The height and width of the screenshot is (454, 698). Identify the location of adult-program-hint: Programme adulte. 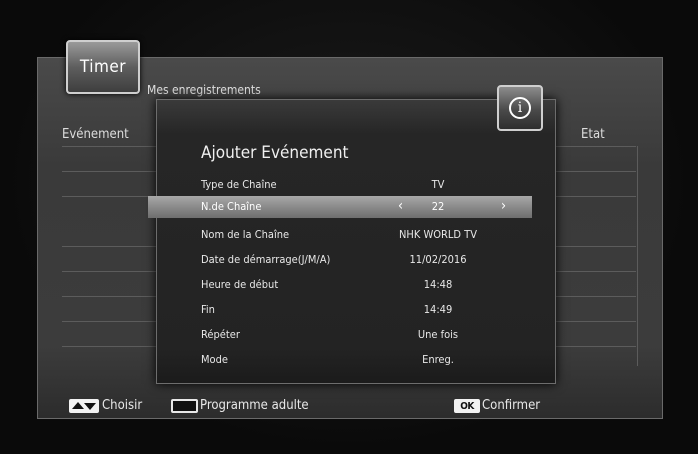
(254, 405).